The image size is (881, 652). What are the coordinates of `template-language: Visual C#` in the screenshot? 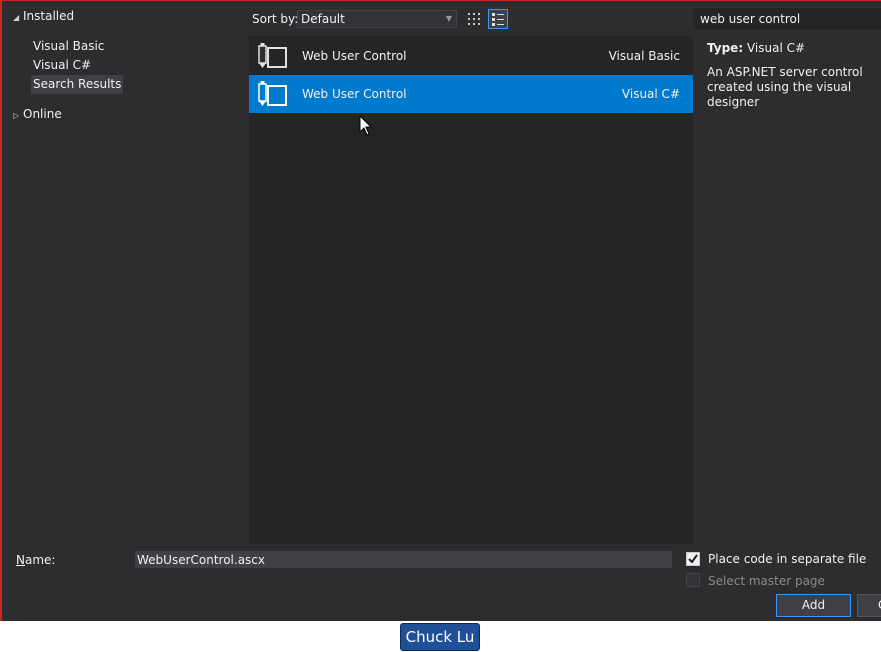 It's located at (650, 94).